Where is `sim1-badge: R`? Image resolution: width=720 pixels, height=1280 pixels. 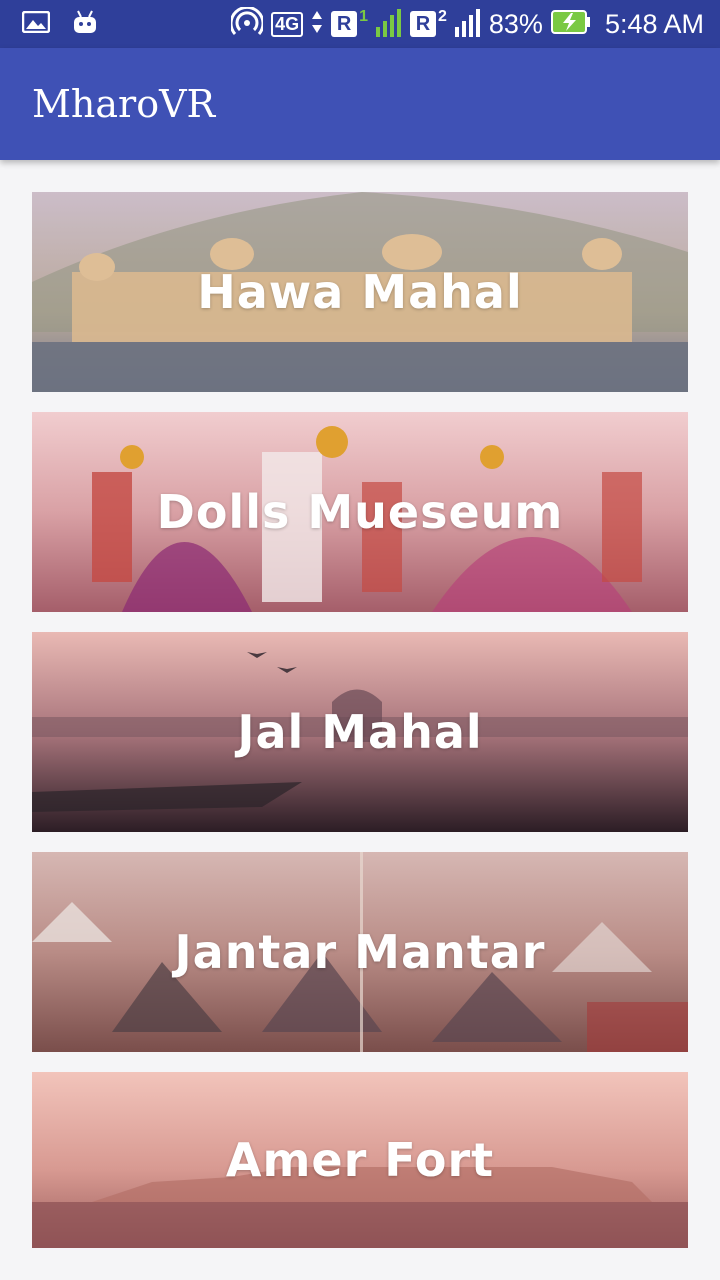 sim1-badge: R is located at coordinates (344, 24).